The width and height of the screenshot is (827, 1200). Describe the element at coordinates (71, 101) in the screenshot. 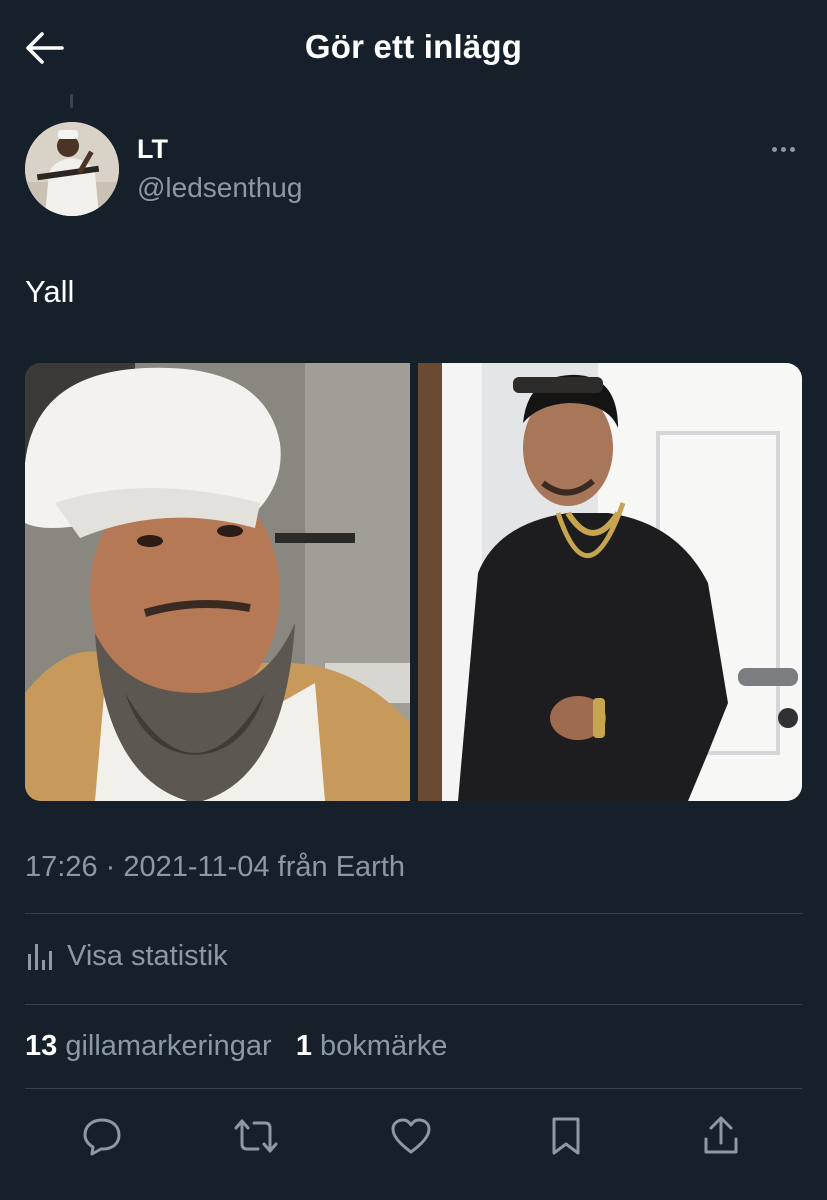

I see `thread-connector` at that location.